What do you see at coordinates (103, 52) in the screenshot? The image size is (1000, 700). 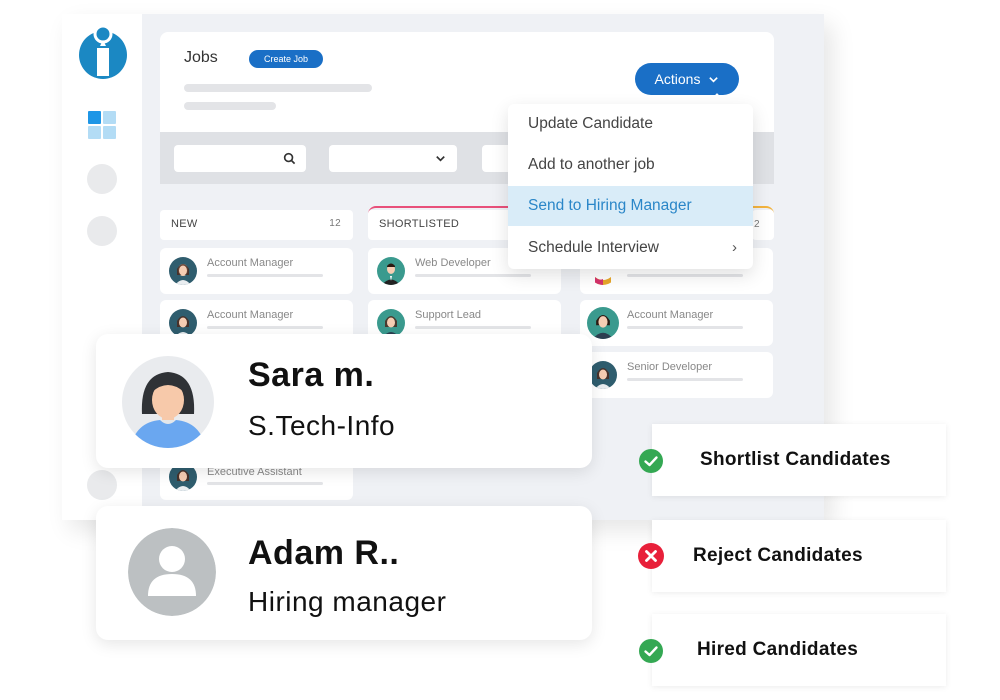 I see `brand-logo-icon` at bounding box center [103, 52].